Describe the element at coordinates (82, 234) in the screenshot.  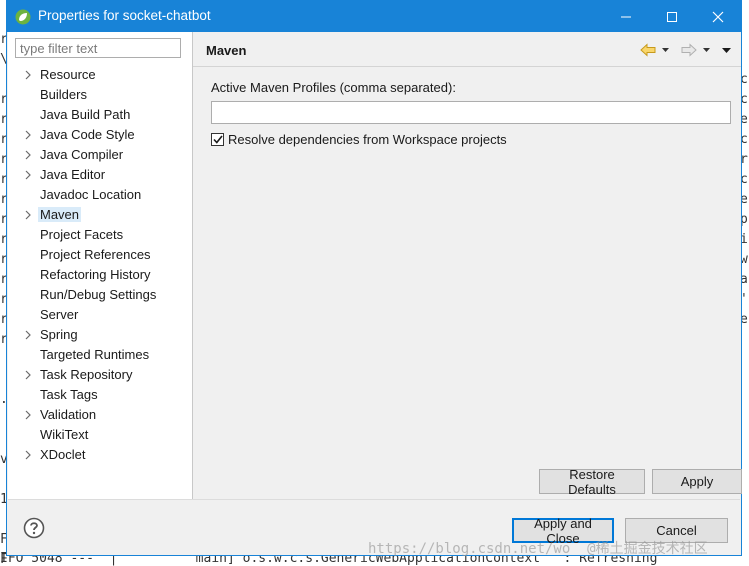
I see `tree-item-label: Project Facets` at that location.